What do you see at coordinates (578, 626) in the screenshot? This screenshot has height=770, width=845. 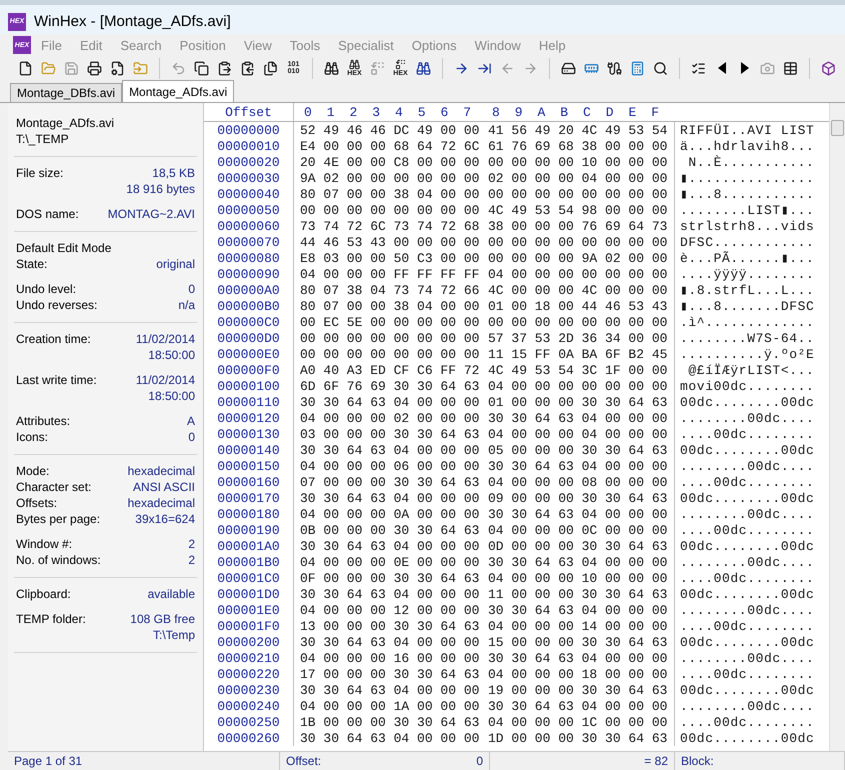 I see `hex-bytes: 04 00 00 00 14 00 00 00` at bounding box center [578, 626].